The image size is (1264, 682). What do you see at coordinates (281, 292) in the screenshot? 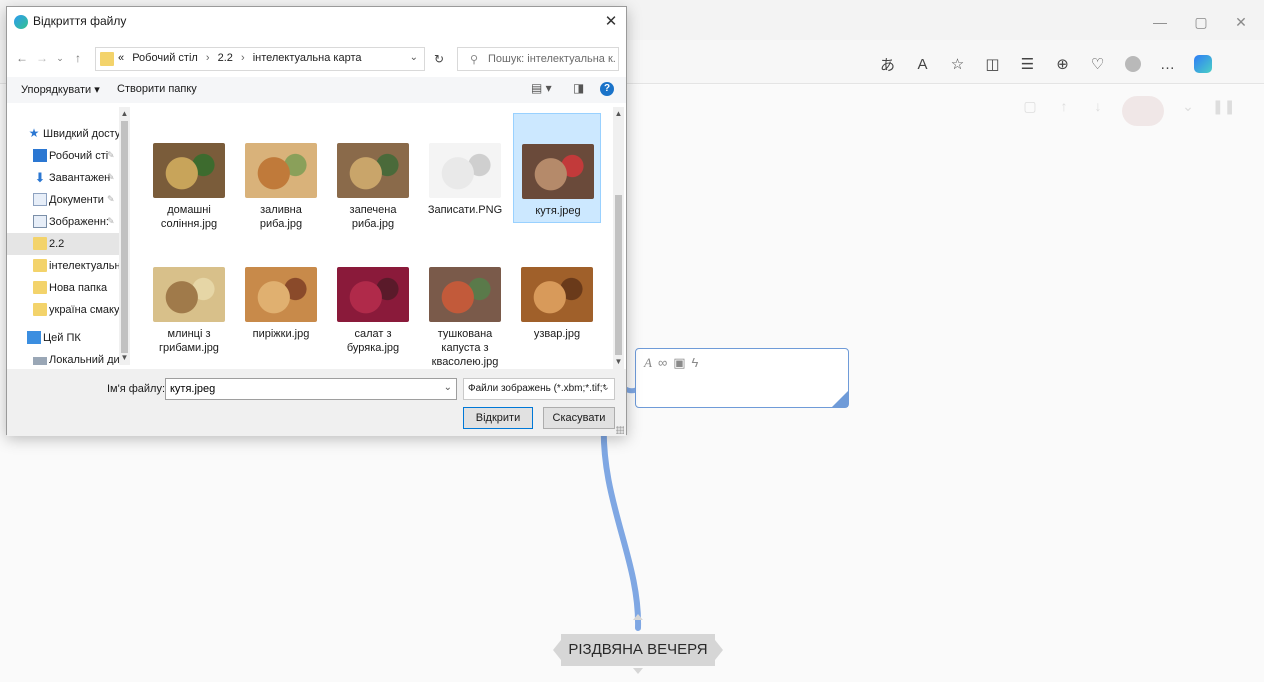
I see `file-item: пиріжки.jpg` at bounding box center [281, 292].